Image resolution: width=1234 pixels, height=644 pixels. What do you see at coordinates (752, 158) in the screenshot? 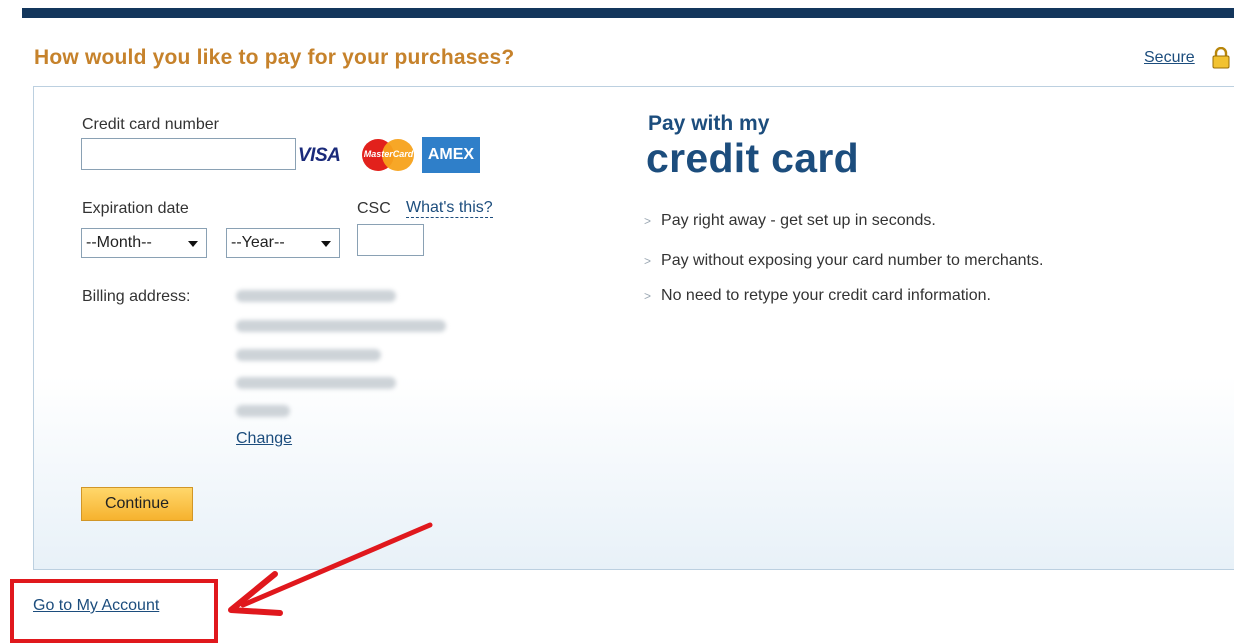
I see `pay-heading-big: credit card` at bounding box center [752, 158].